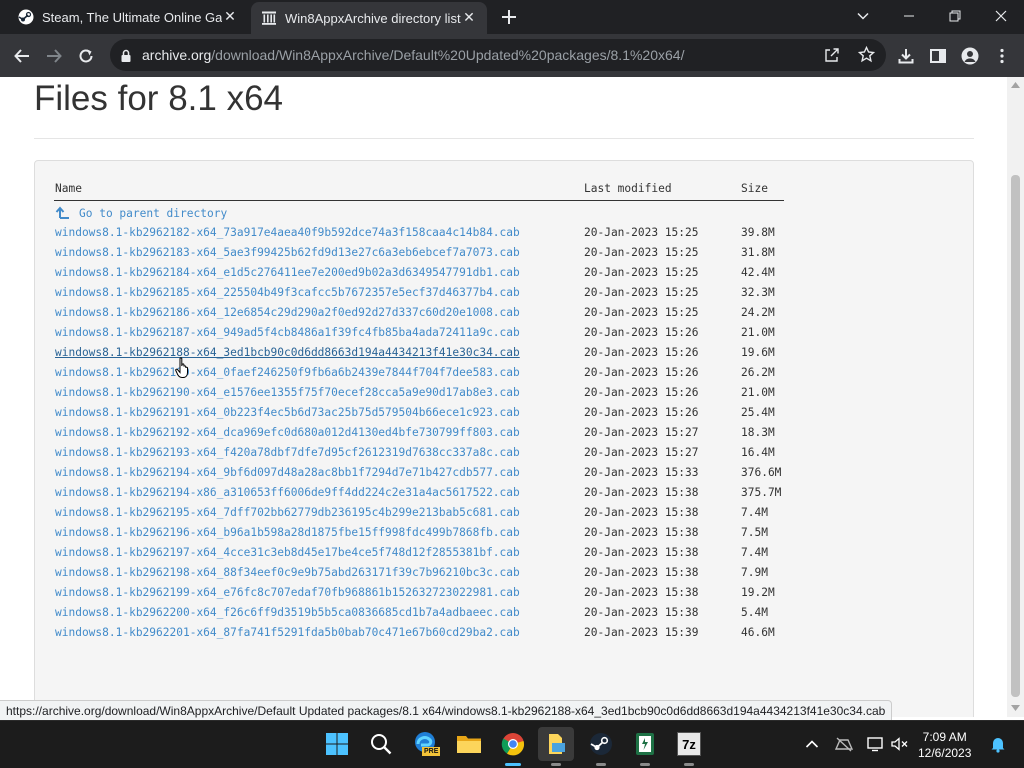 The image size is (1024, 768). I want to click on browser-menu-button, so click(1002, 56).